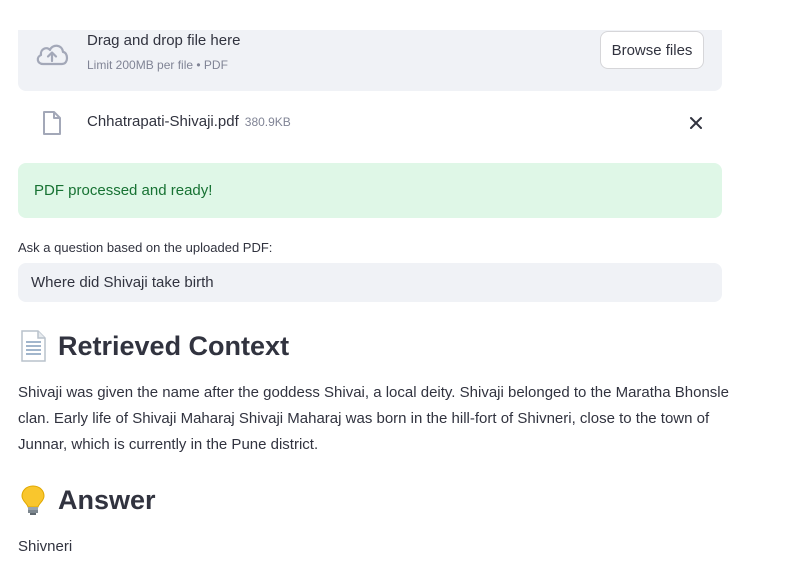 The width and height of the screenshot is (812, 580). What do you see at coordinates (45, 546) in the screenshot?
I see `answer-text: Shivneri` at bounding box center [45, 546].